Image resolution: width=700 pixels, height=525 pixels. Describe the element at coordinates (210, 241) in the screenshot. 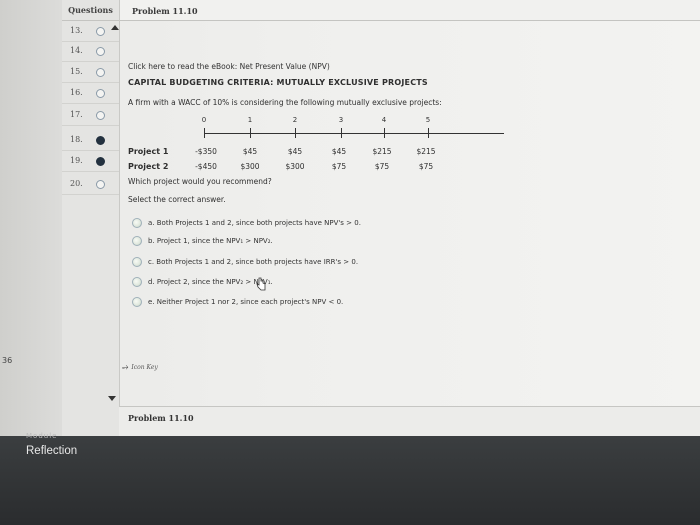

I see `answer-text: b. Project 1, since the NPV₁ > NPV₂.` at that location.